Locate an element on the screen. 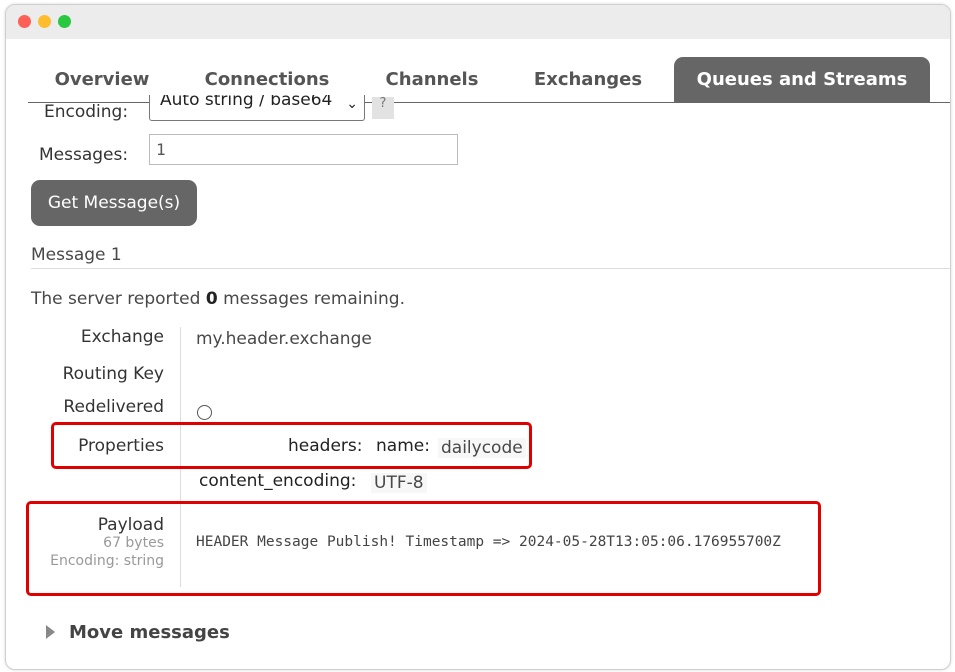 The width and height of the screenshot is (955, 672). remaining-count: 0 is located at coordinates (211, 299).